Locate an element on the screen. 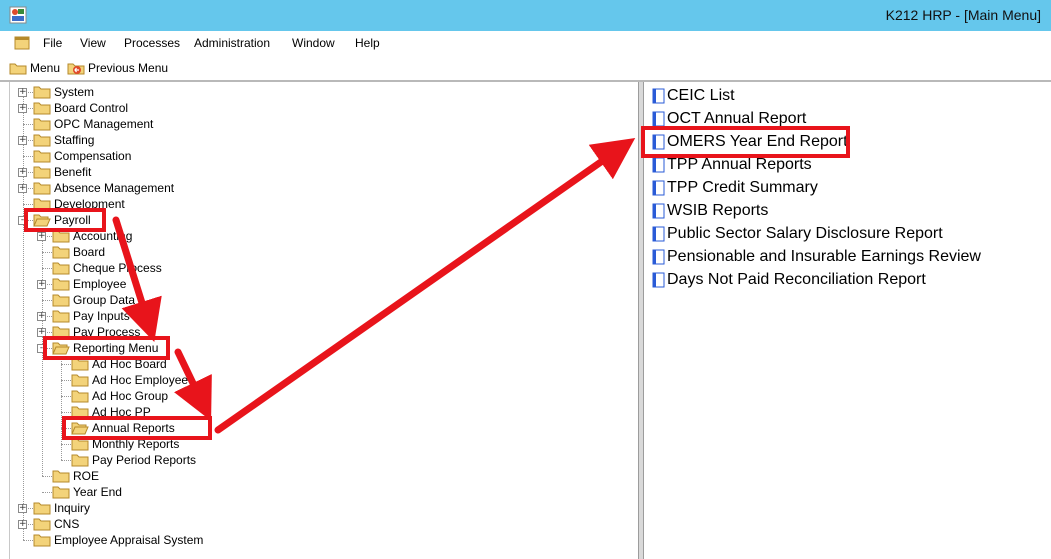  menu-window: Window is located at coordinates (313, 43).